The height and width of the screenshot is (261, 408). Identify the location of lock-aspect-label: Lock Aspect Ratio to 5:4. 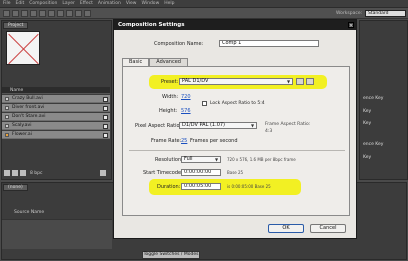
(237, 103).